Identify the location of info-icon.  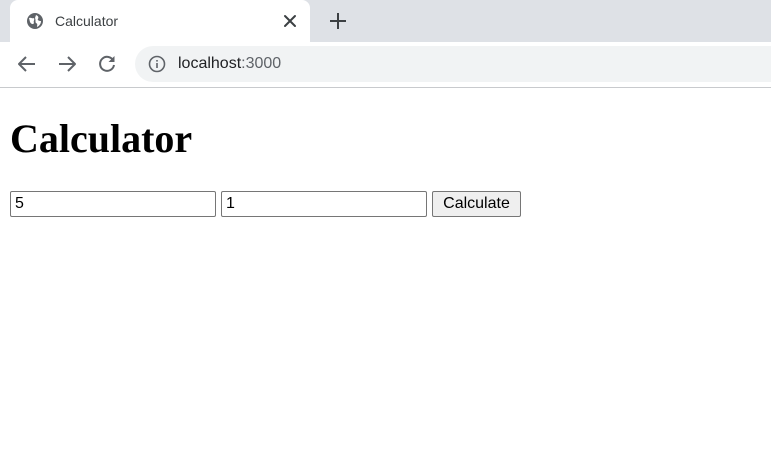
(157, 64).